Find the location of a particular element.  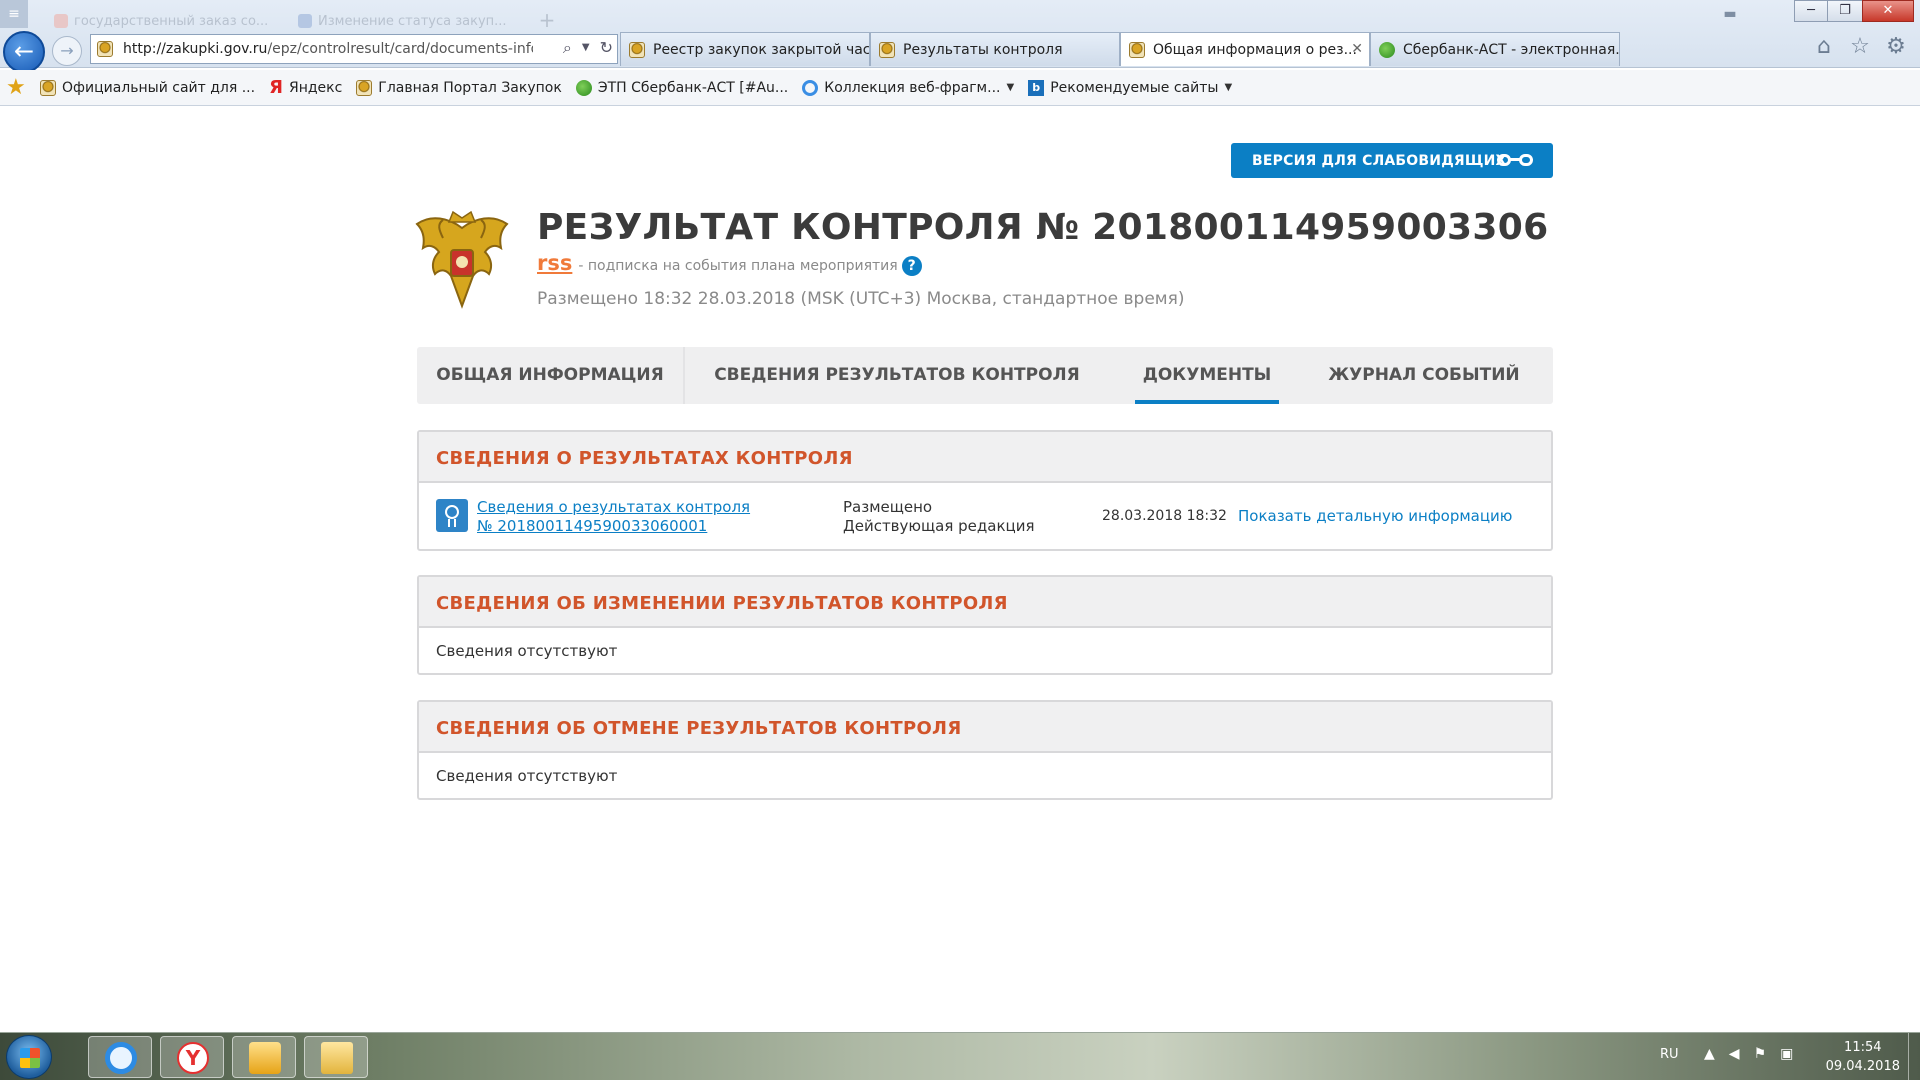

bing-icon: b is located at coordinates (1036, 87).